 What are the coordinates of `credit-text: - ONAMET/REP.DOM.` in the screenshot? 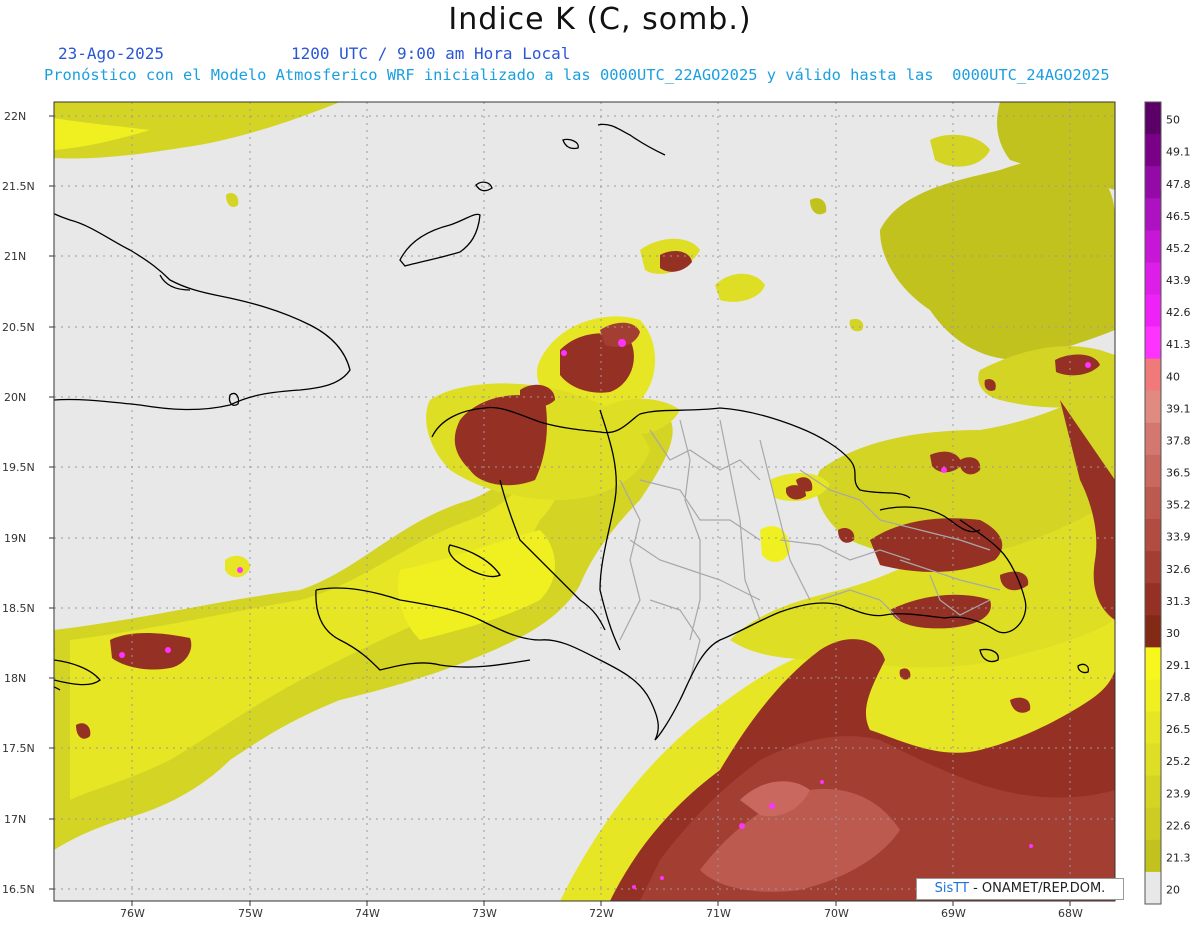 It's located at (1037, 888).